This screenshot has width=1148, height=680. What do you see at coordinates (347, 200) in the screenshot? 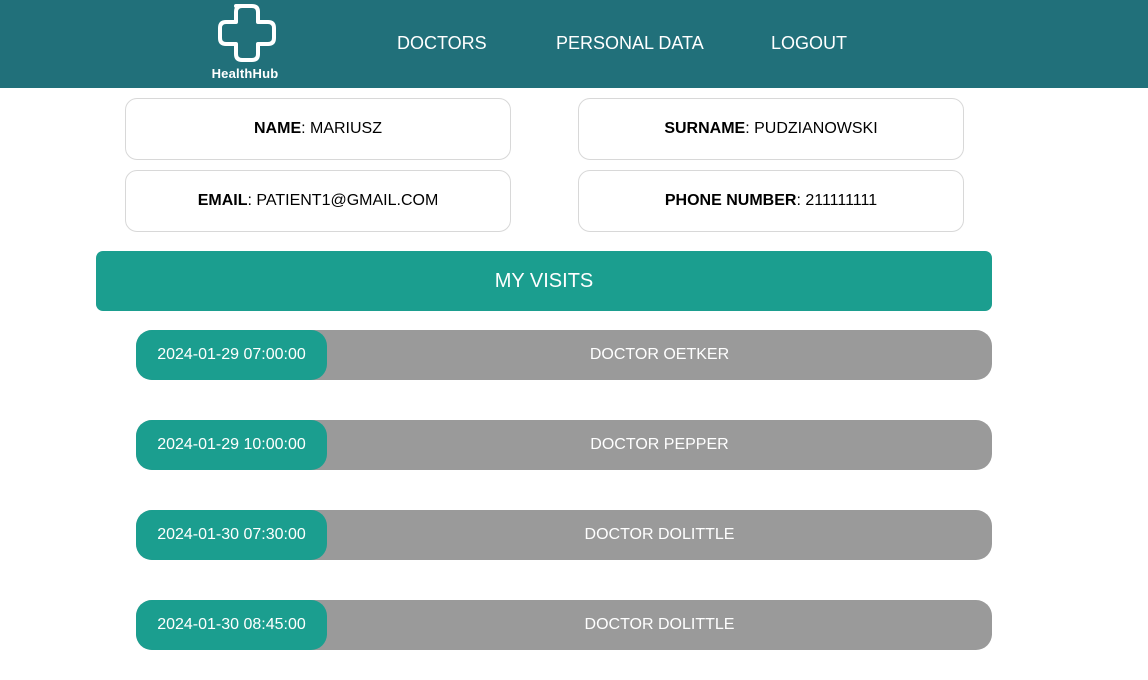
I see `email-value: PATIENT1@GMAIL.COM` at bounding box center [347, 200].